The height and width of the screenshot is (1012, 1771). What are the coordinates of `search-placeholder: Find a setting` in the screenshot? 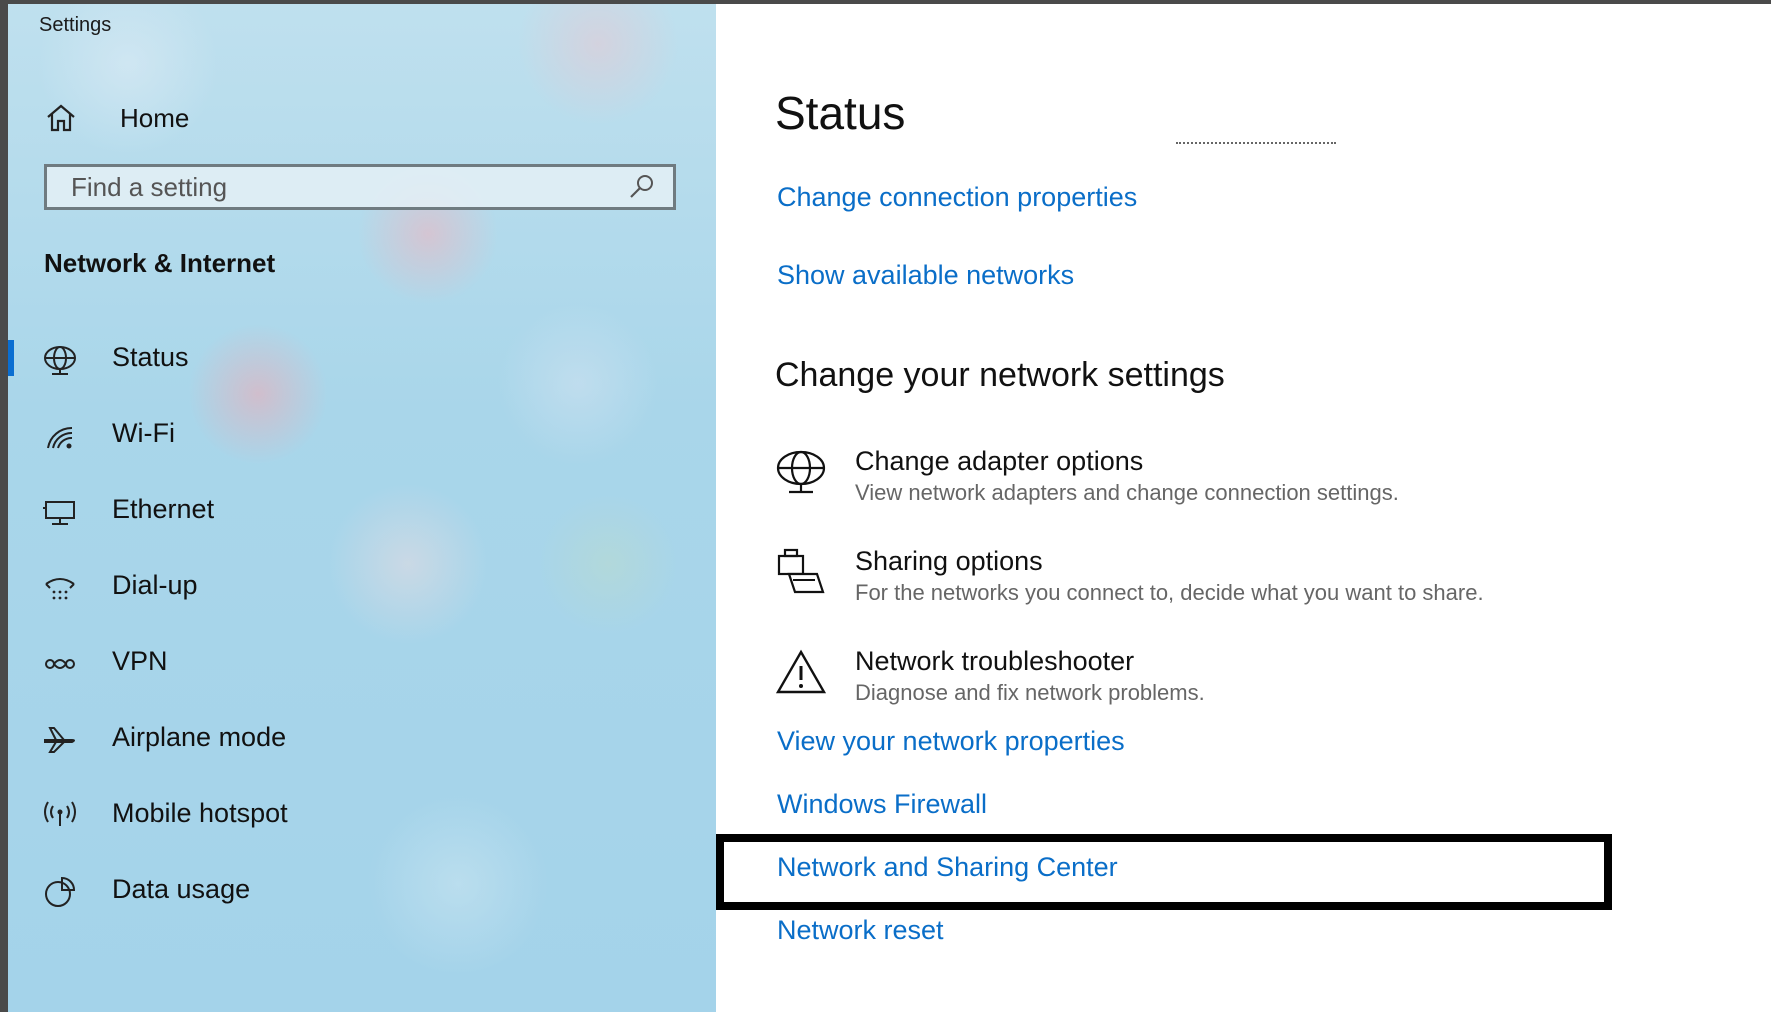 It's located at (149, 186).